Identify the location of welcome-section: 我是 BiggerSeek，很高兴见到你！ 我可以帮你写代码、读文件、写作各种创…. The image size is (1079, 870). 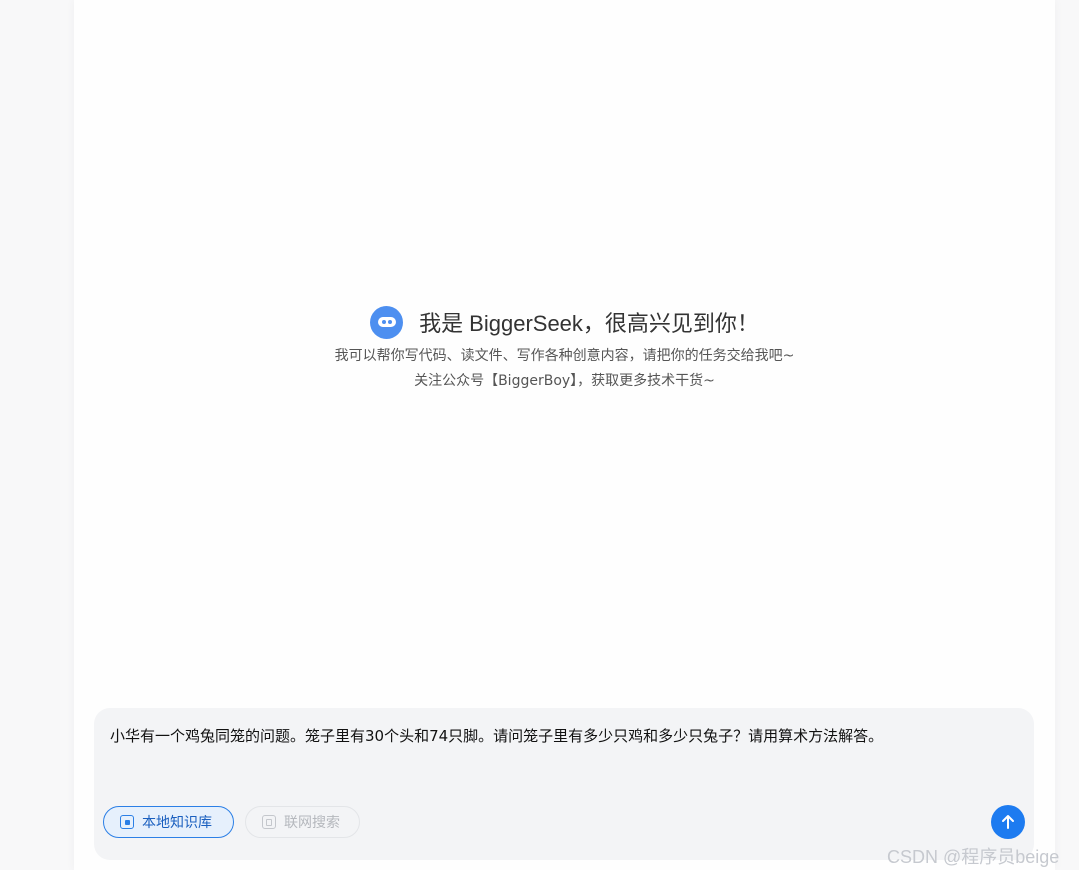
(564, 347).